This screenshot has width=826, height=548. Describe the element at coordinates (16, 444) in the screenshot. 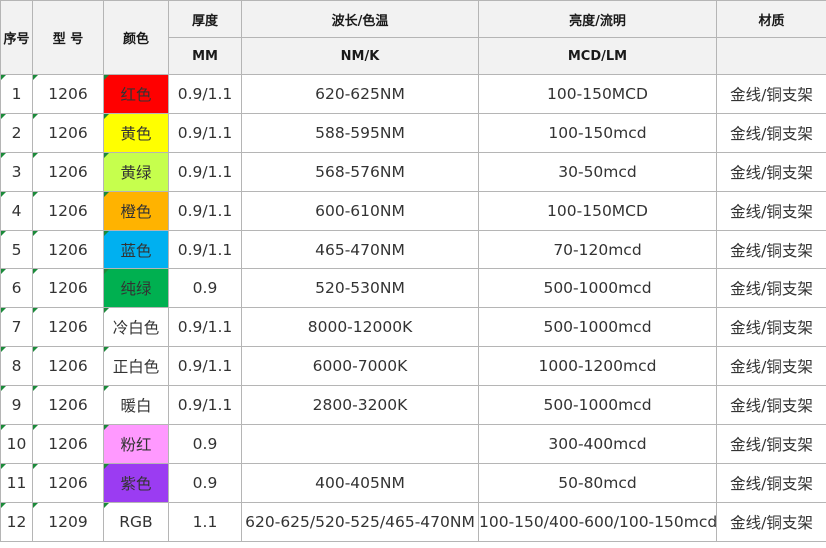

I see `cell-seq: 10` at that location.